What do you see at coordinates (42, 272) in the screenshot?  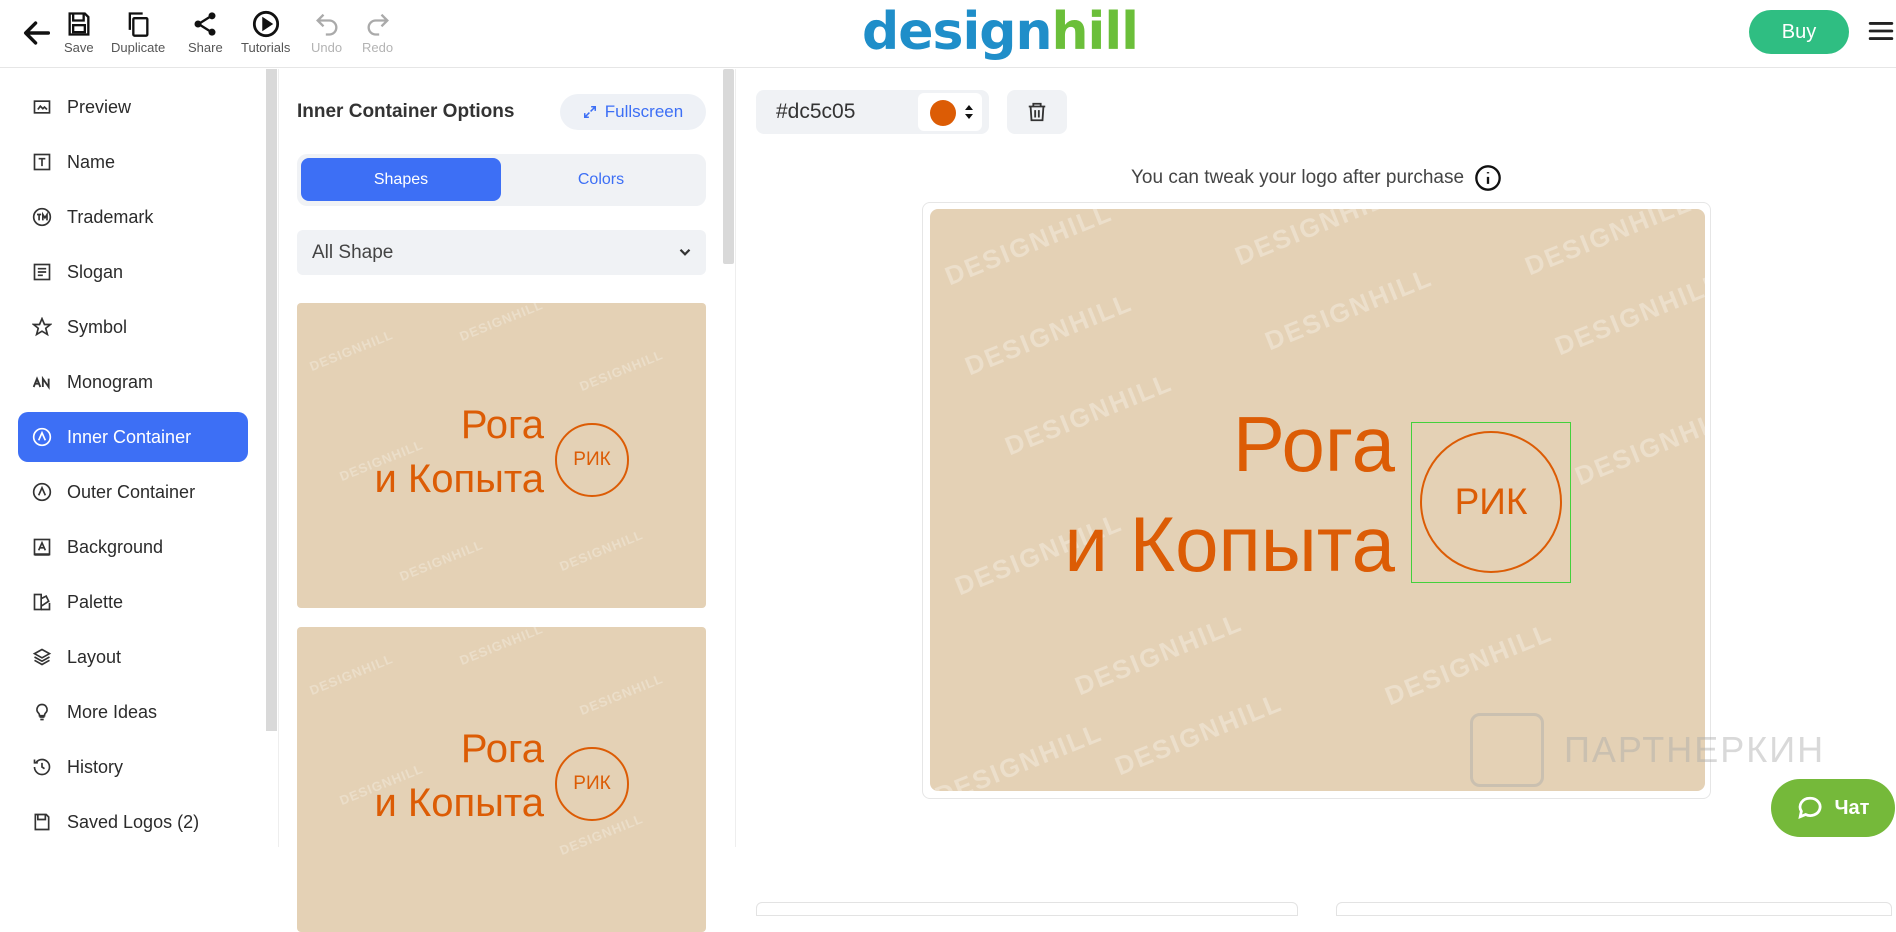 I see `slogan-icon` at bounding box center [42, 272].